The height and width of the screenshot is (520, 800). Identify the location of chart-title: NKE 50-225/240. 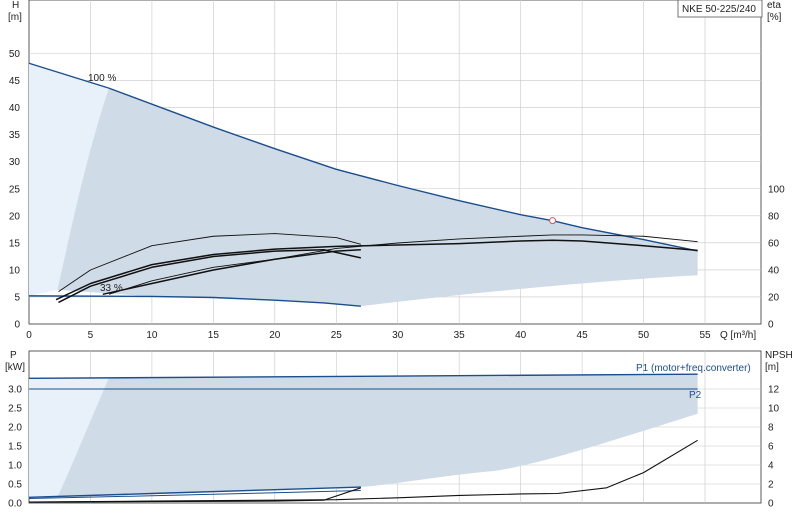
(719, 9).